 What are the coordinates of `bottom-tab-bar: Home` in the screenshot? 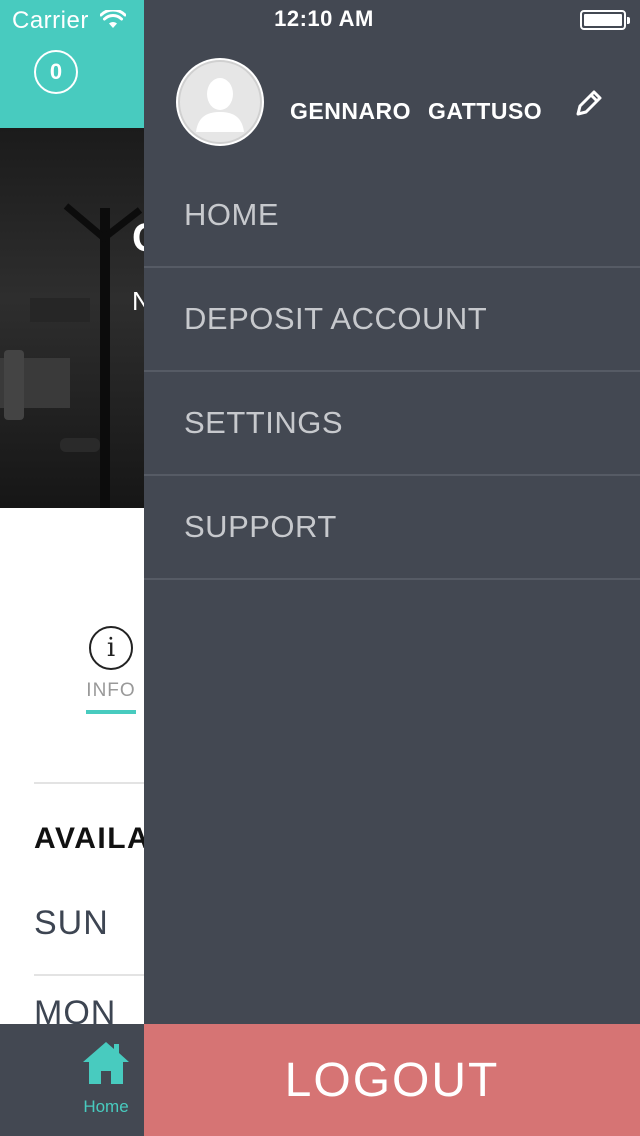 It's located at (72, 1080).